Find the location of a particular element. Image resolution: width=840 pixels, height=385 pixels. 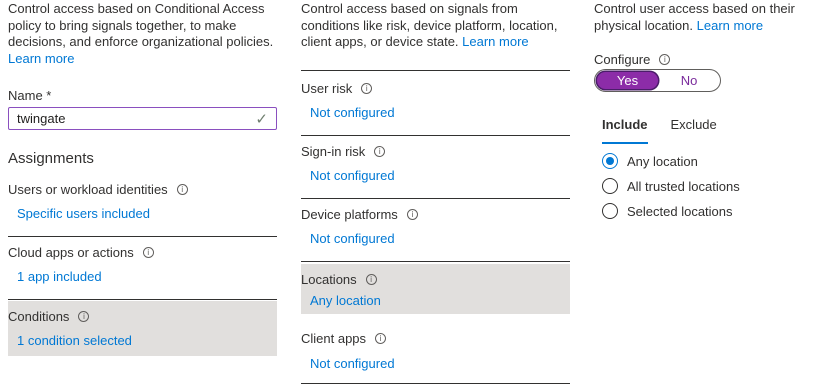

locations-label: Locations is located at coordinates (329, 279).